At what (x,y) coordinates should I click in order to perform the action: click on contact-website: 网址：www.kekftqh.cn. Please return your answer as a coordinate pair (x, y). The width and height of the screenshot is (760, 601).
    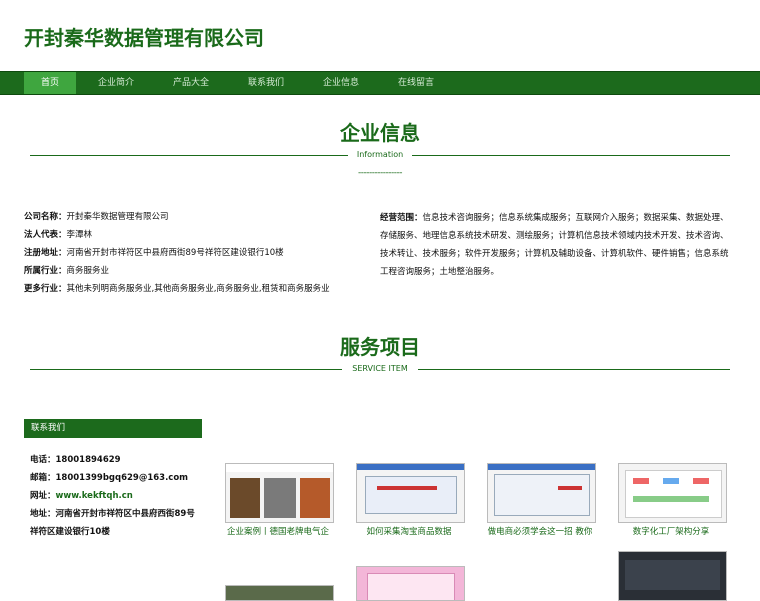
    Looking at the image, I should click on (81, 496).